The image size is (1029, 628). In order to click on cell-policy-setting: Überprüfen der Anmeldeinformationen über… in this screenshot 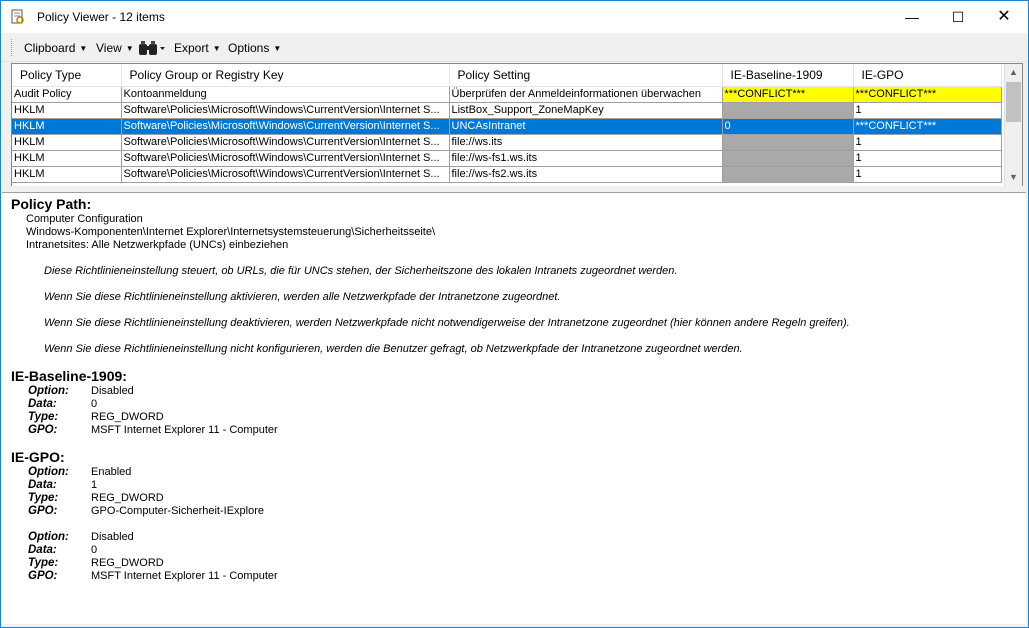, I will do `click(586, 94)`.